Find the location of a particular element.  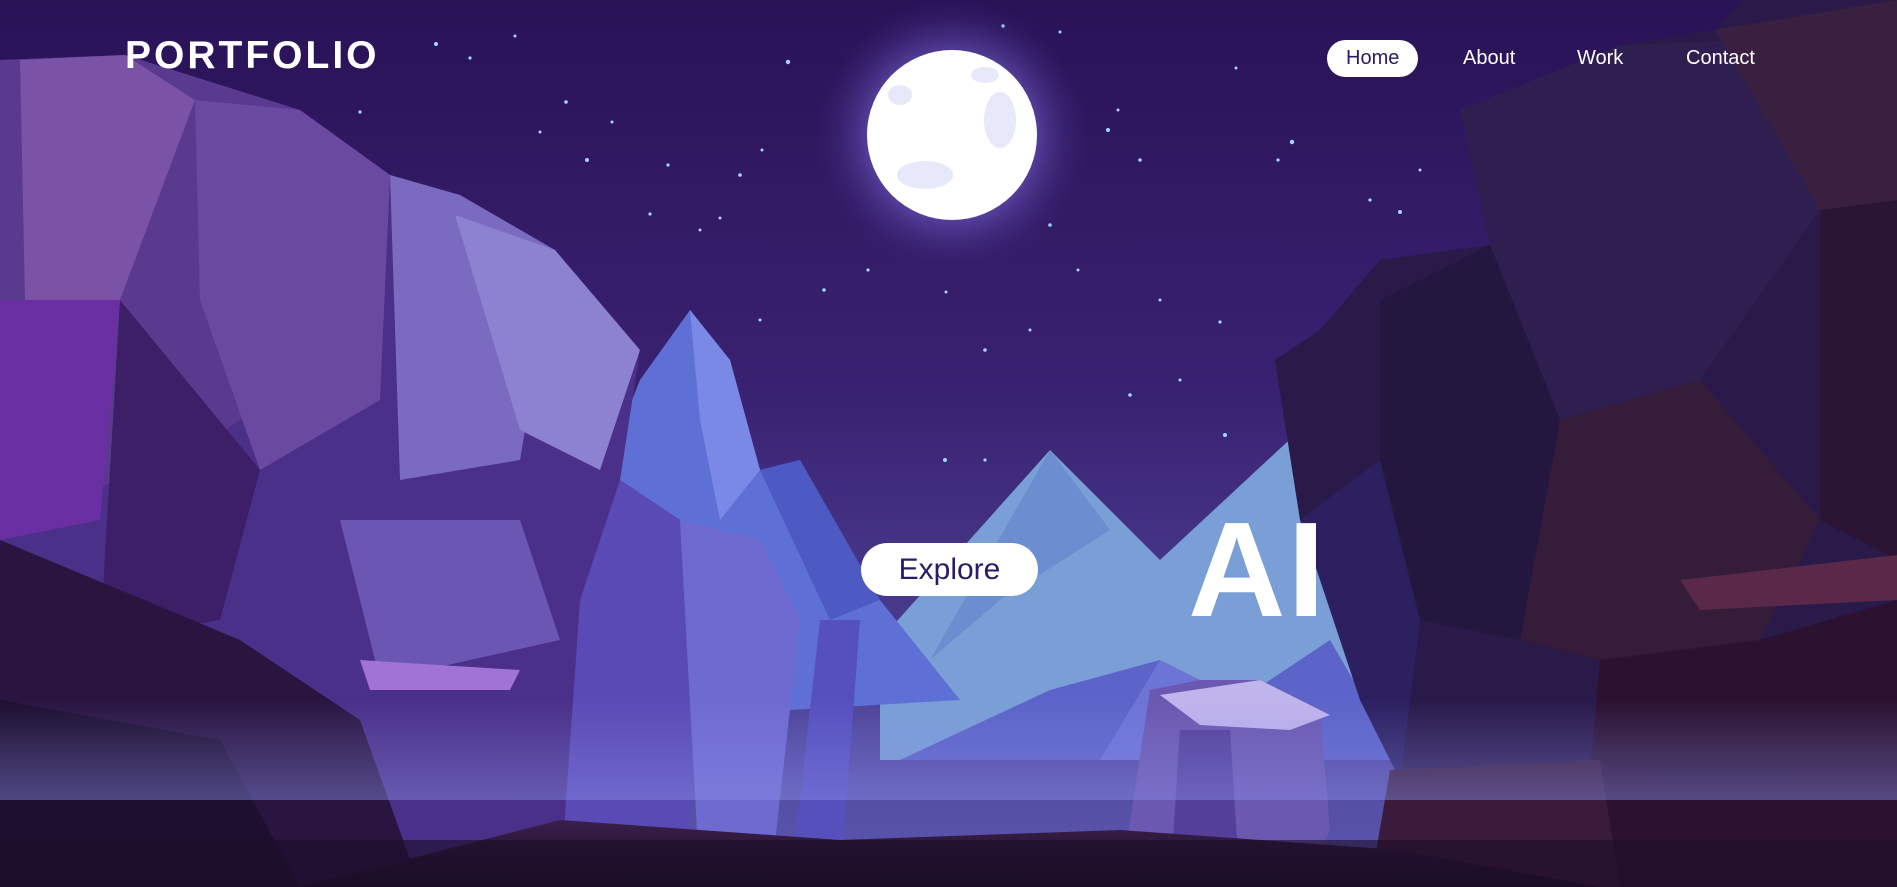

site-logo: PORTFOLIO is located at coordinates (252, 56).